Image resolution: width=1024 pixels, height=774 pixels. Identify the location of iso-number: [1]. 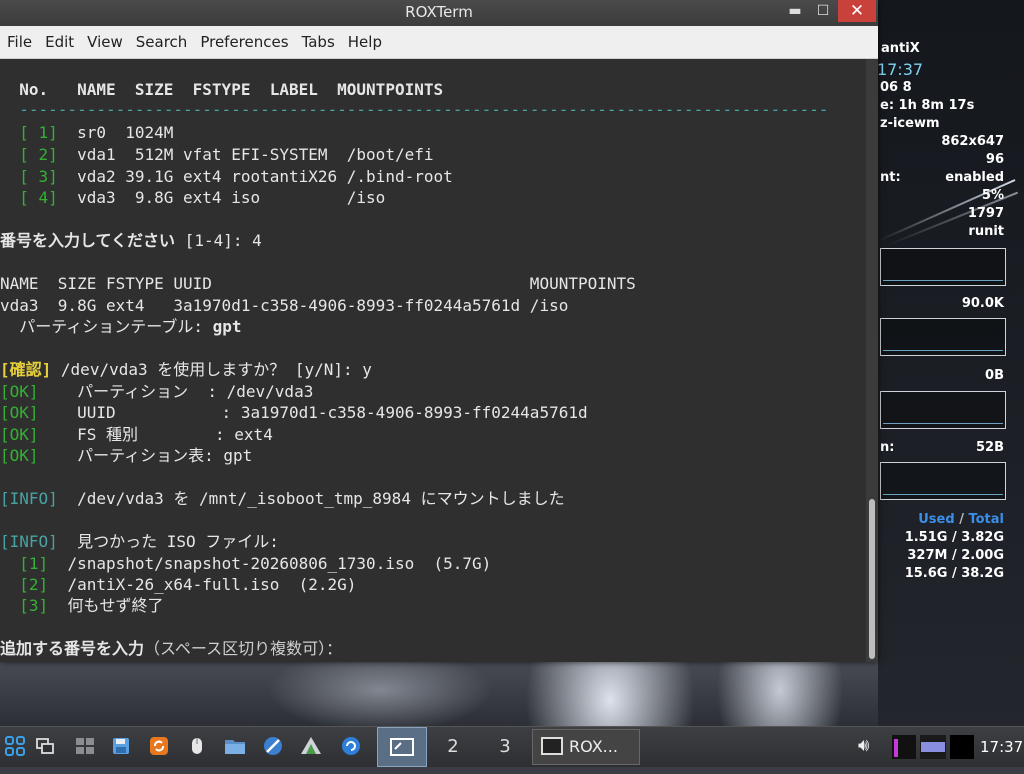
(24, 563).